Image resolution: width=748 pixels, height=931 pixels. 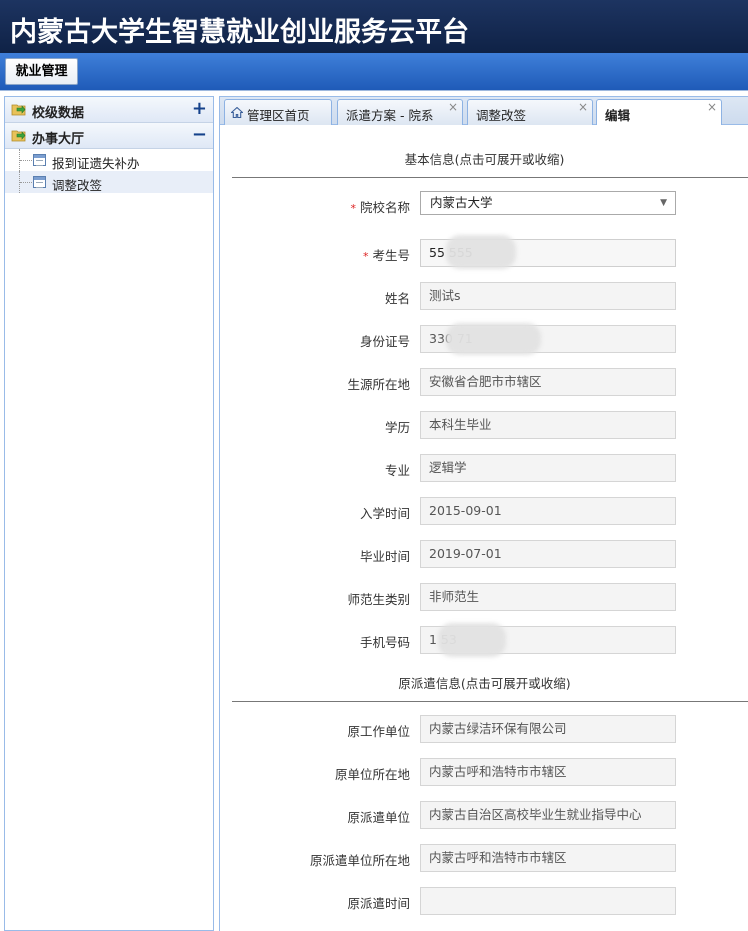 What do you see at coordinates (77, 185) in the screenshot?
I see `sidebar-item-label: 调整改签` at bounding box center [77, 185].